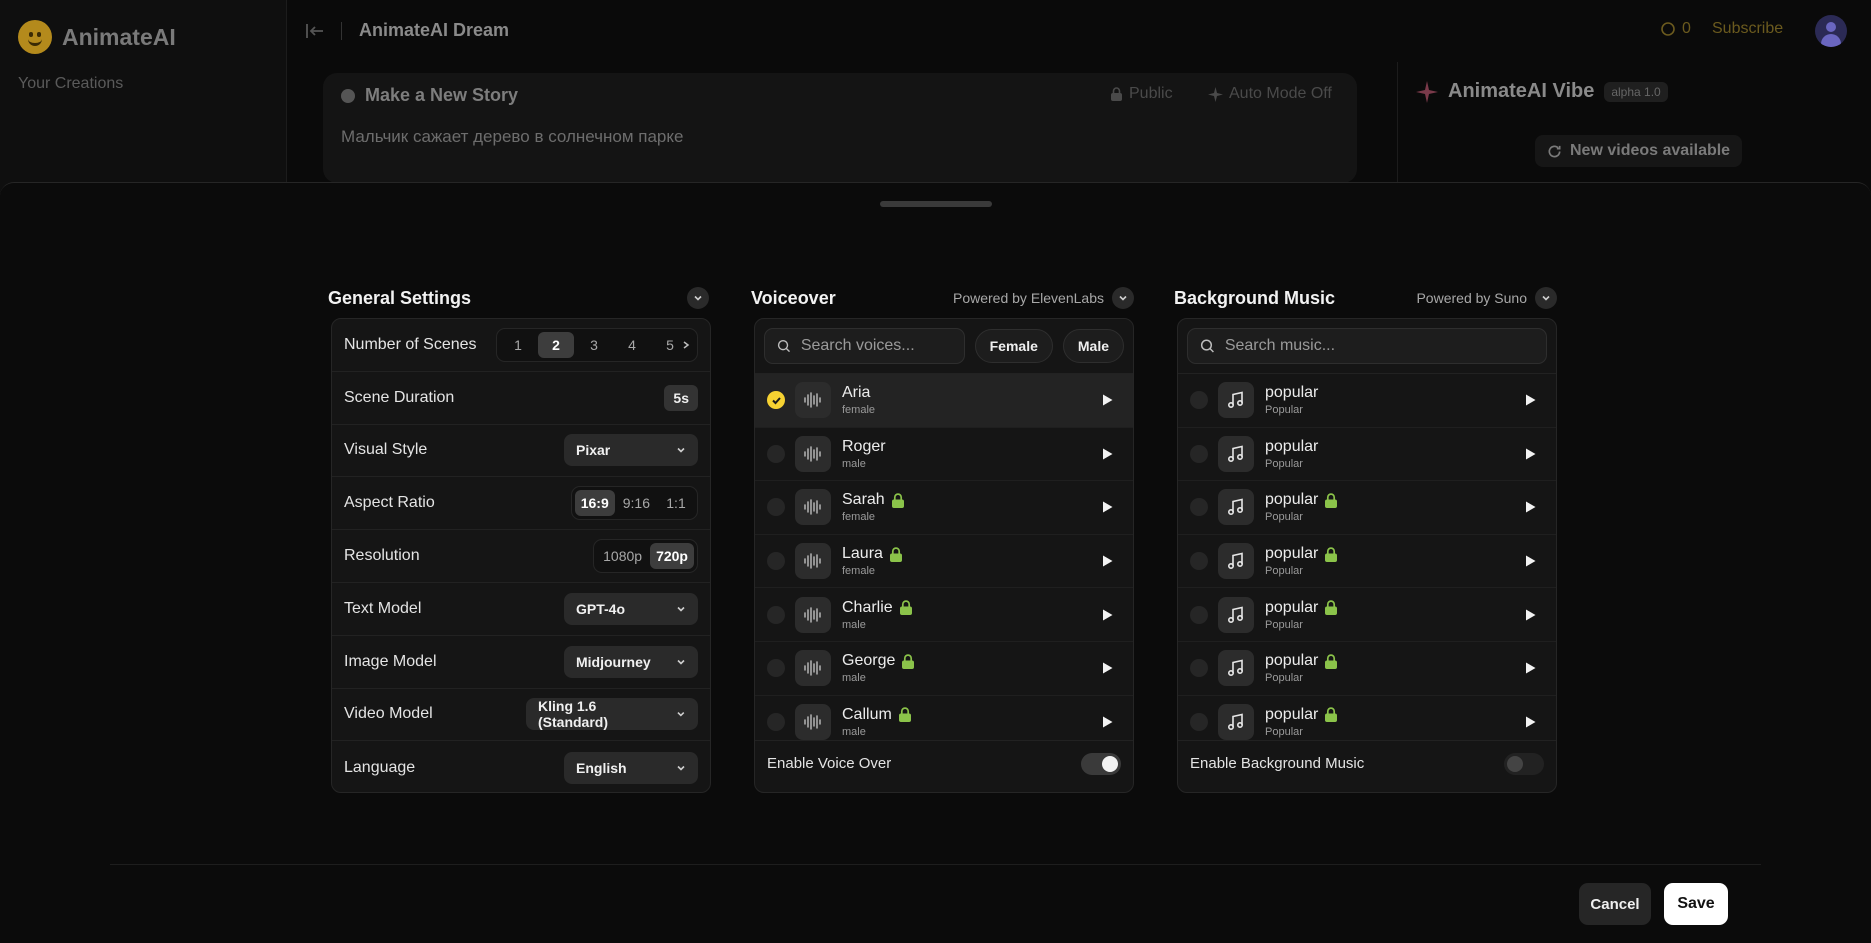 This screenshot has width=1871, height=943. What do you see at coordinates (681, 397) in the screenshot?
I see `duration-chip: 5s` at bounding box center [681, 397].